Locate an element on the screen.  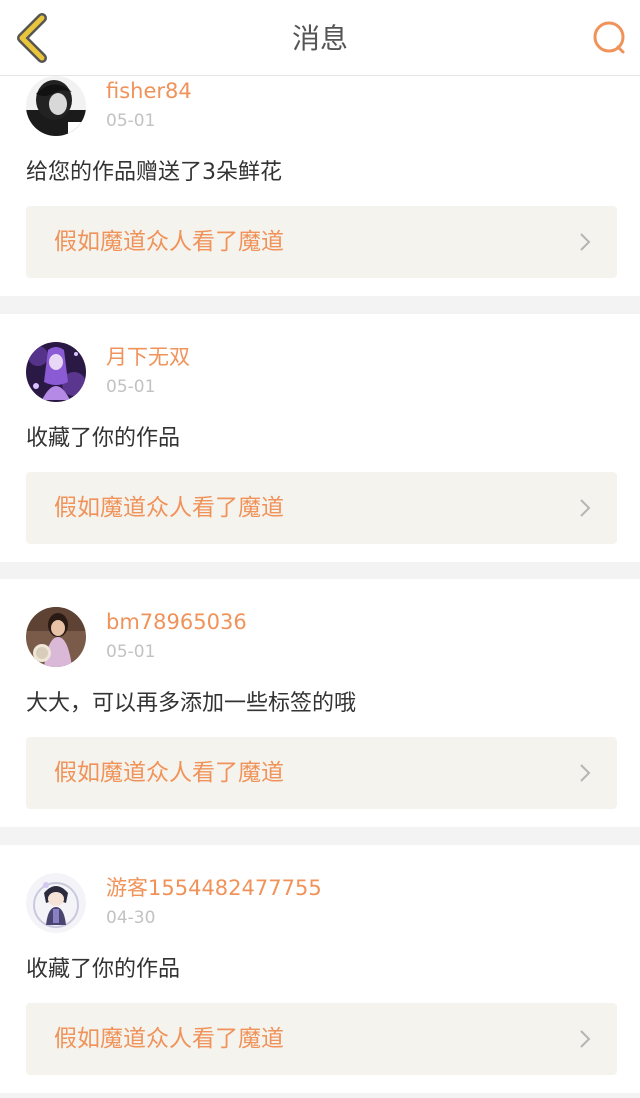
dark-portrait-avatar-icon is located at coordinates (56, 106).